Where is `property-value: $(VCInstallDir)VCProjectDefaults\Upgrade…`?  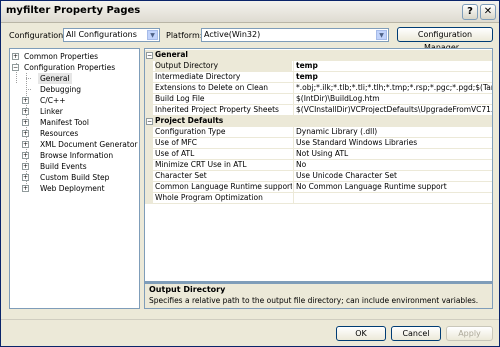 property-value: $(VCInstallDir)VCProjectDefaults\Upgrade… is located at coordinates (394, 110).